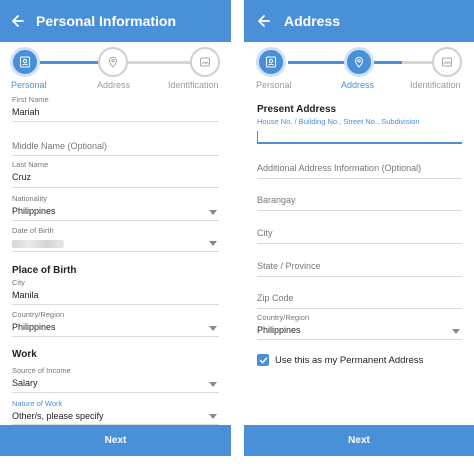  Describe the element at coordinates (359, 269) in the screenshot. I see `state-province-field: State / Province` at that location.